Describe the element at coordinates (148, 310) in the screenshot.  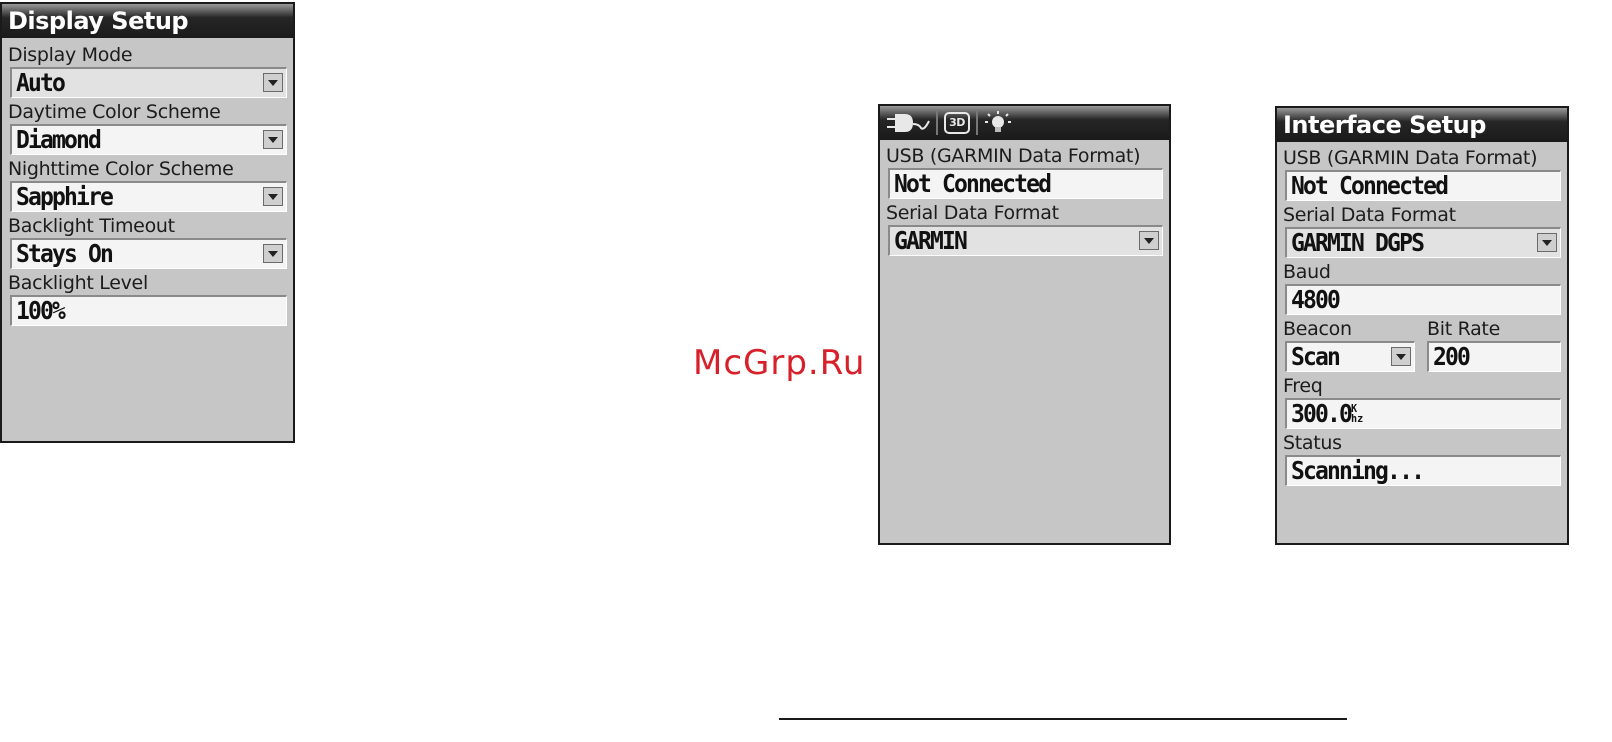
I see `backlight-level-field: 100%` at that location.